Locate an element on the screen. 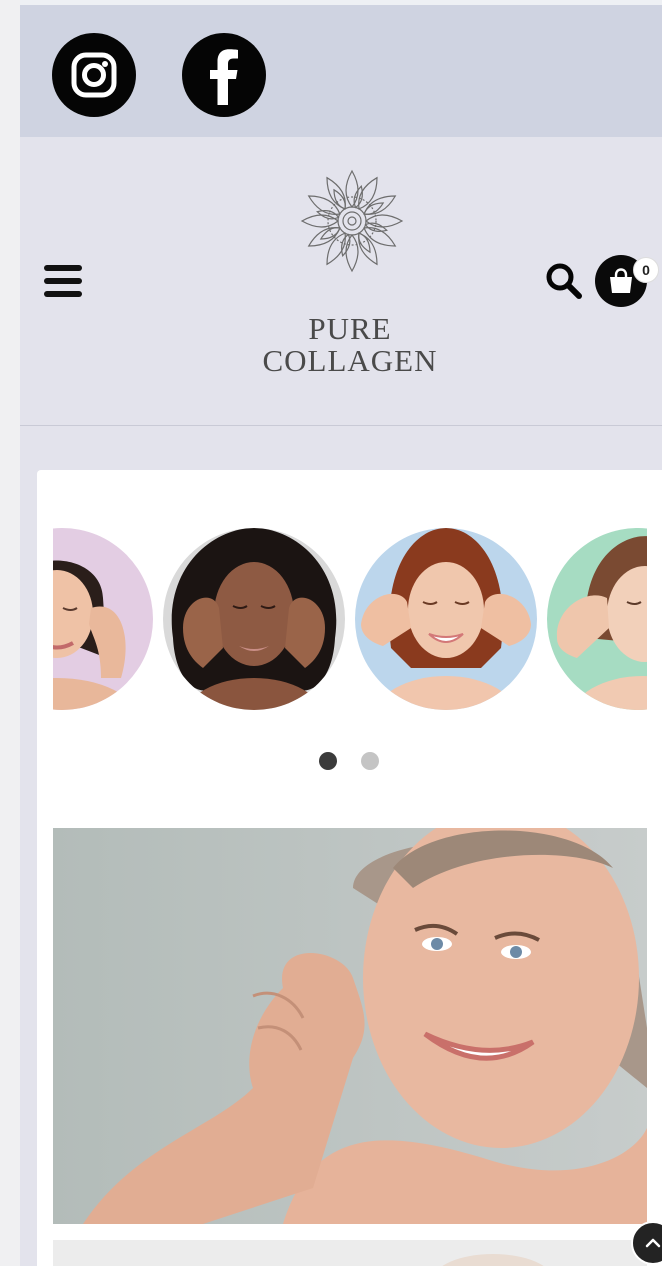 The height and width of the screenshot is (1266, 662). mandala-logo-icon is located at coordinates (352, 221).